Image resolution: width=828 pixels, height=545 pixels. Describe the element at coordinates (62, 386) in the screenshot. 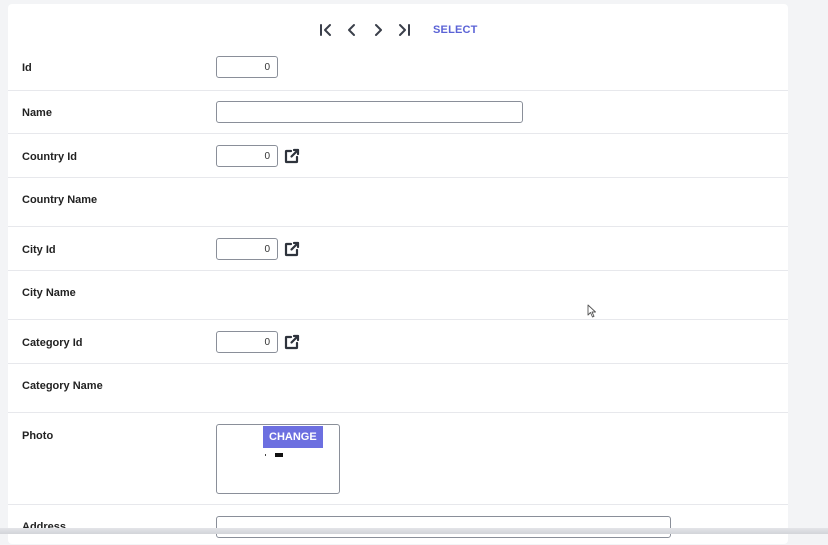

I see `category-name-label: Category Name` at that location.